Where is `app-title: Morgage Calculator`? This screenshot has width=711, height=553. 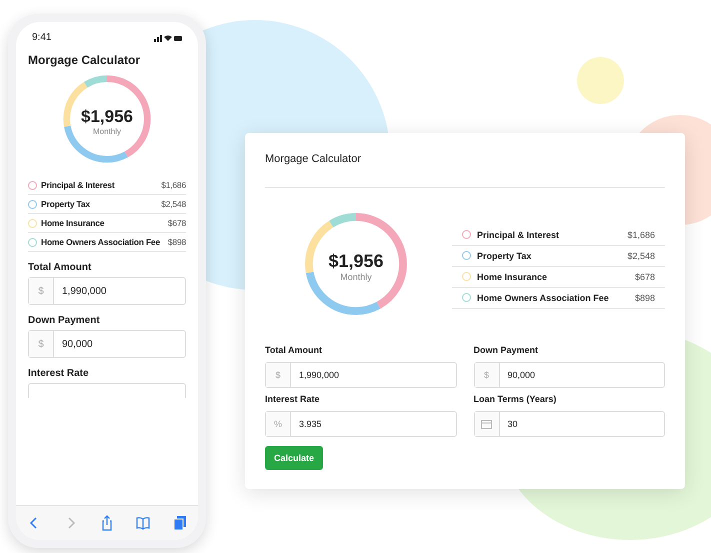 app-title: Morgage Calculator is located at coordinates (85, 60).